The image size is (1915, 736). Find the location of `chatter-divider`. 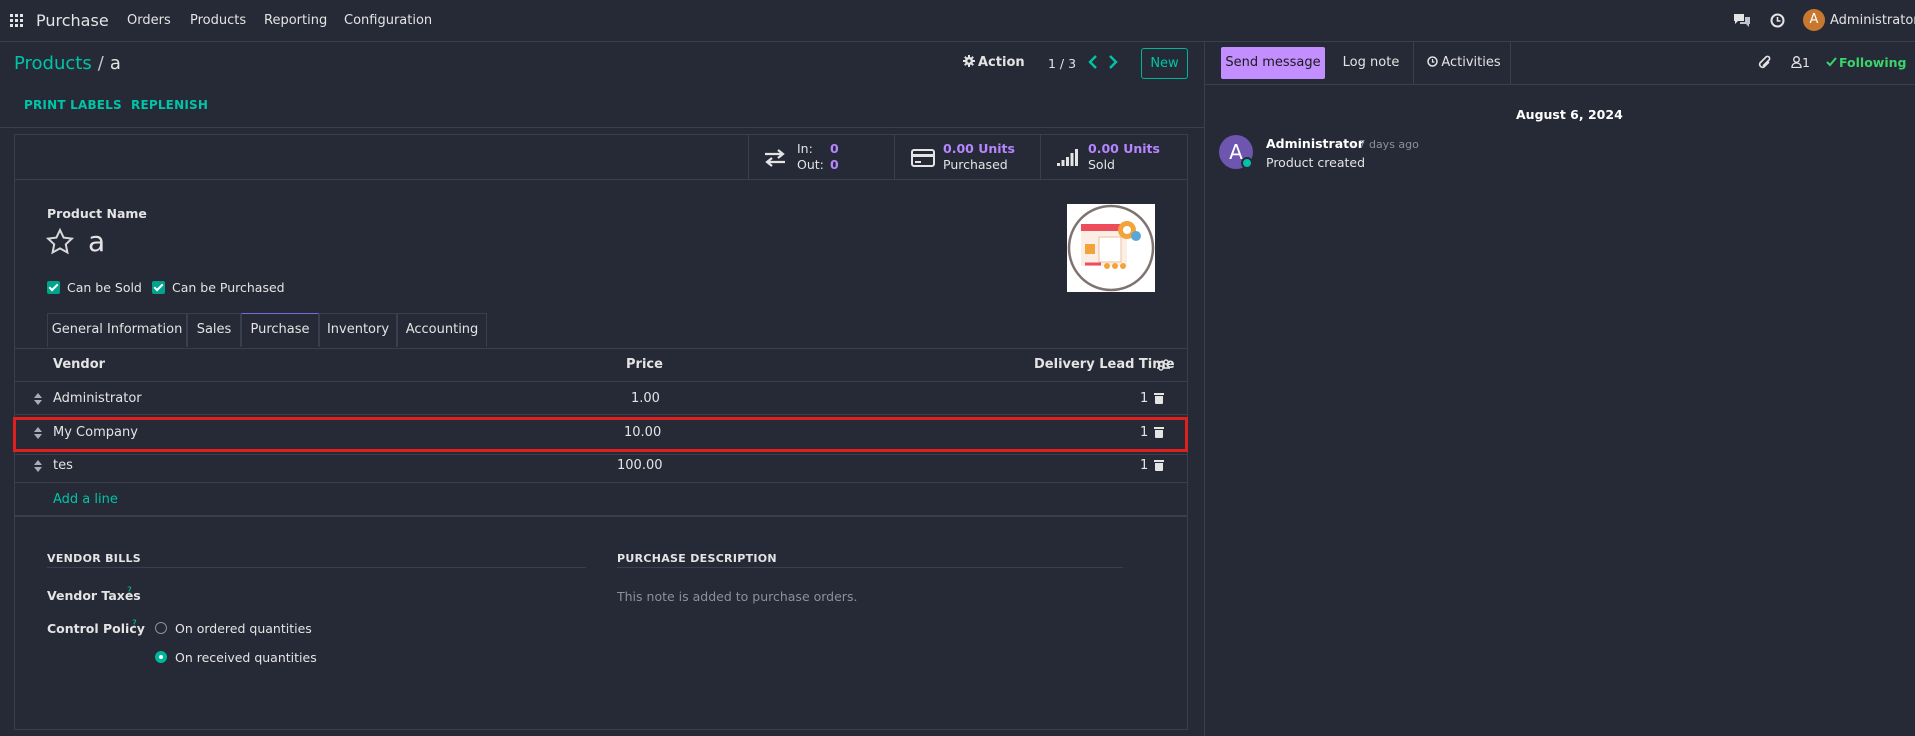

chatter-divider is located at coordinates (1510, 63).